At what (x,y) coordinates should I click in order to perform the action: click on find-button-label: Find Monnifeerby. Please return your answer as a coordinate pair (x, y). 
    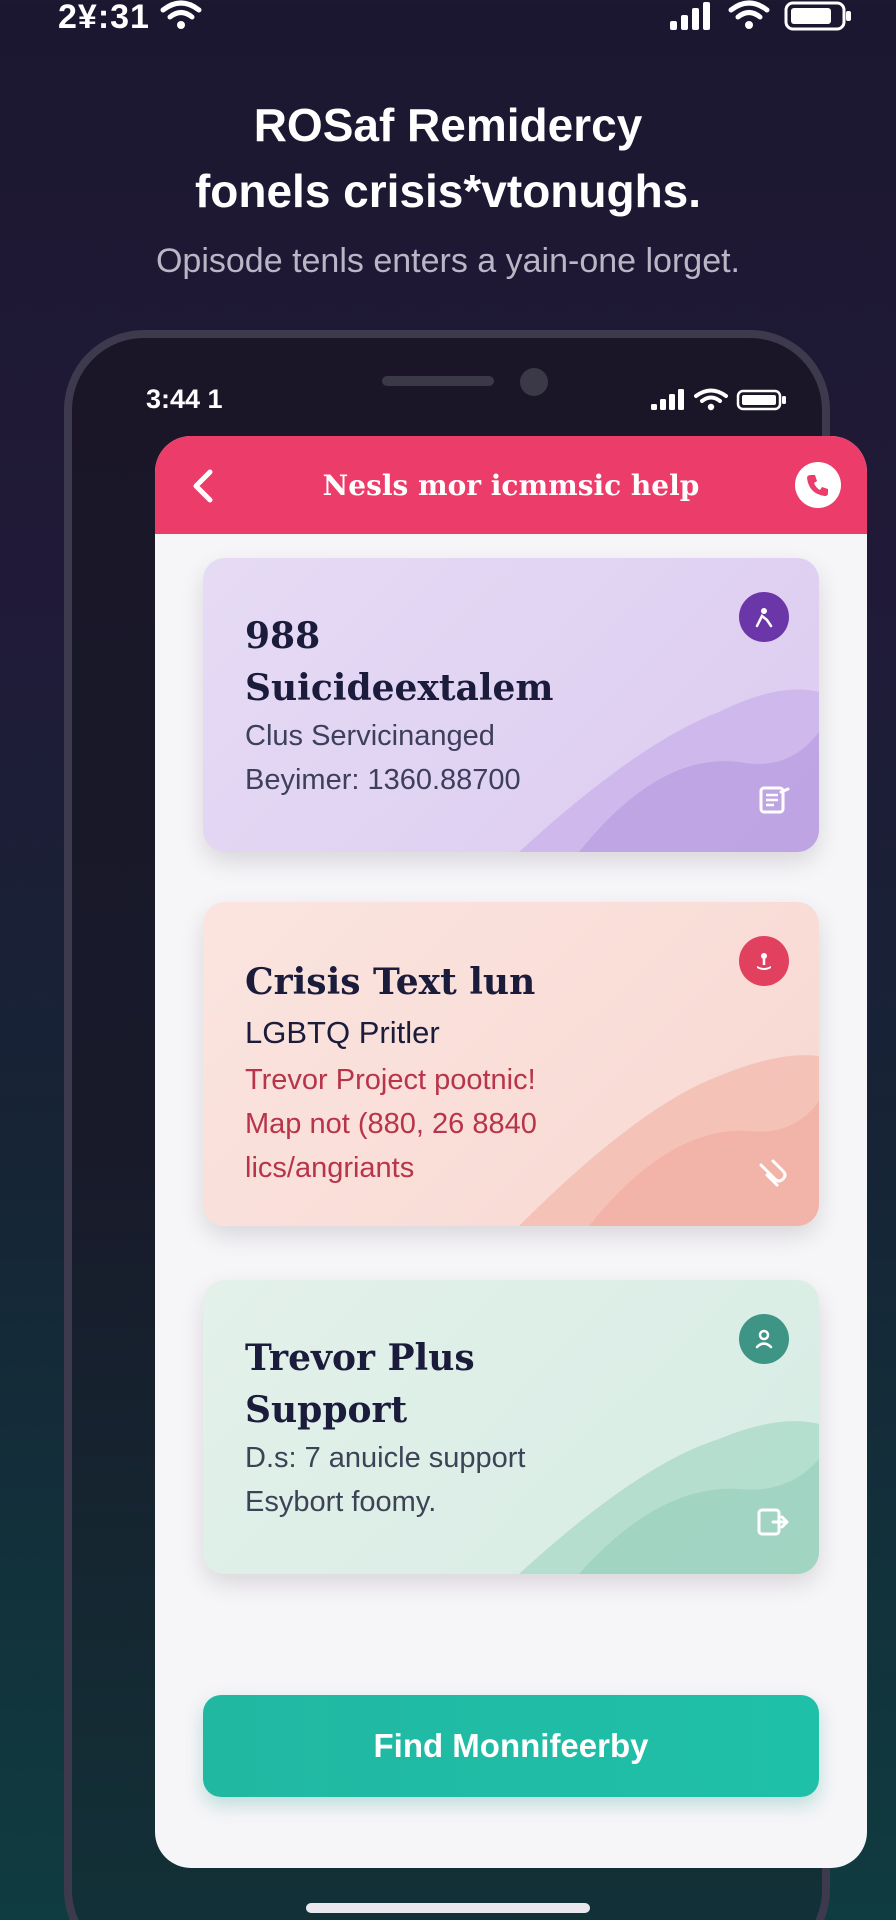
    Looking at the image, I should click on (511, 1745).